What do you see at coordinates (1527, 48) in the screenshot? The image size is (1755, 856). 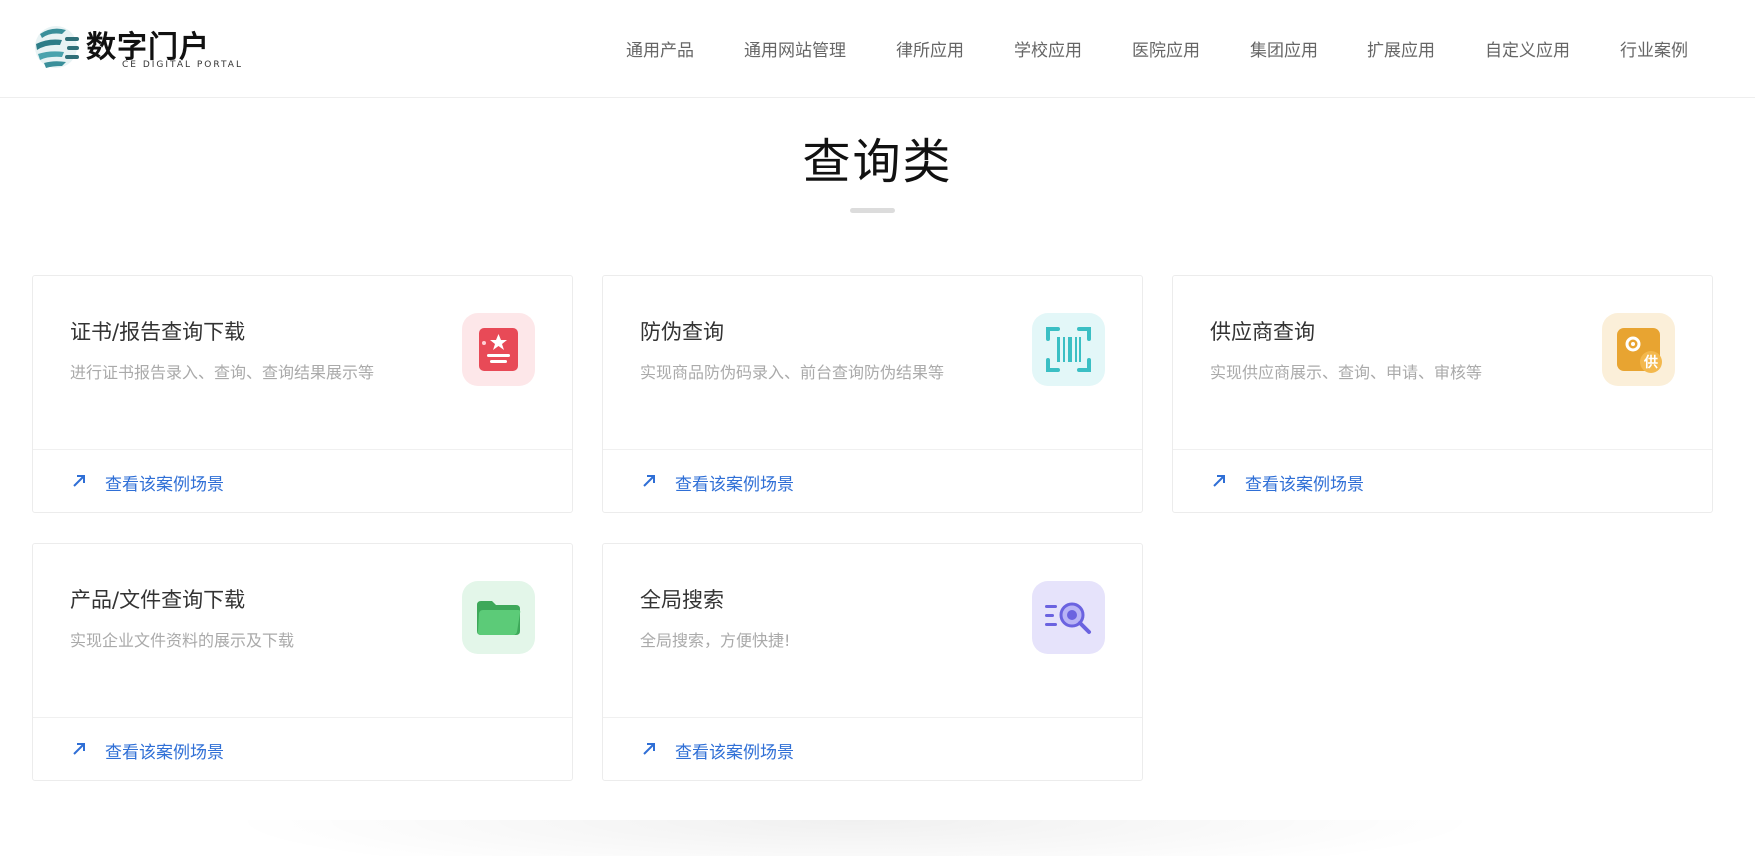 I see `nav-item-custom: 自定义应用` at bounding box center [1527, 48].